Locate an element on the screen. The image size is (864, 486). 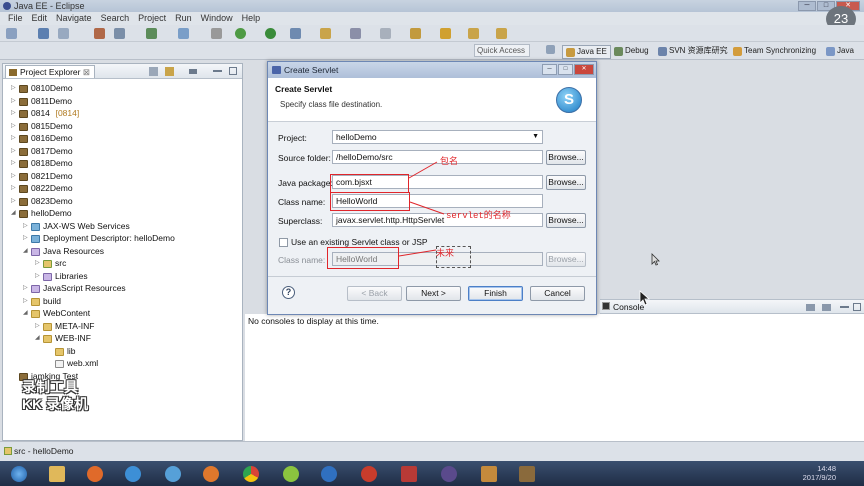
package-arrow is located at coordinates (423, 170).